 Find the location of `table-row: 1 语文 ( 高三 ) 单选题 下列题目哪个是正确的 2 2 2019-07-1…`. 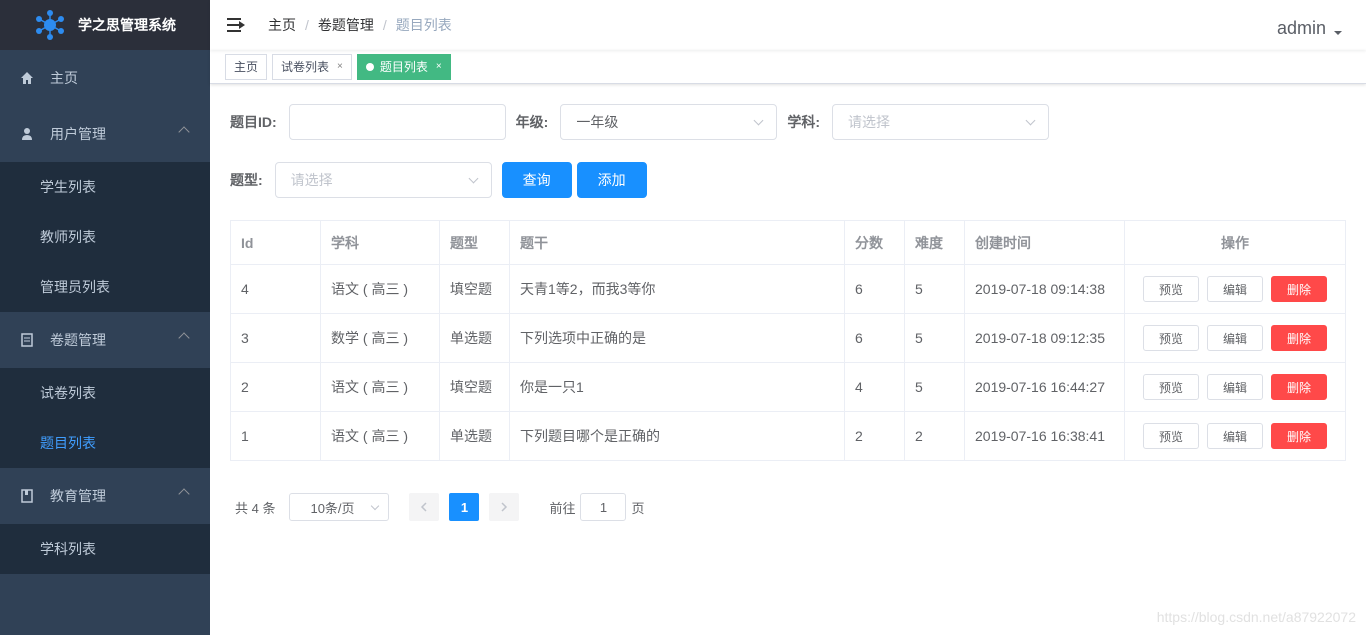

table-row: 1 语文 ( 高三 ) 单选题 下列题目哪个是正确的 2 2 2019-07-1… is located at coordinates (788, 436).